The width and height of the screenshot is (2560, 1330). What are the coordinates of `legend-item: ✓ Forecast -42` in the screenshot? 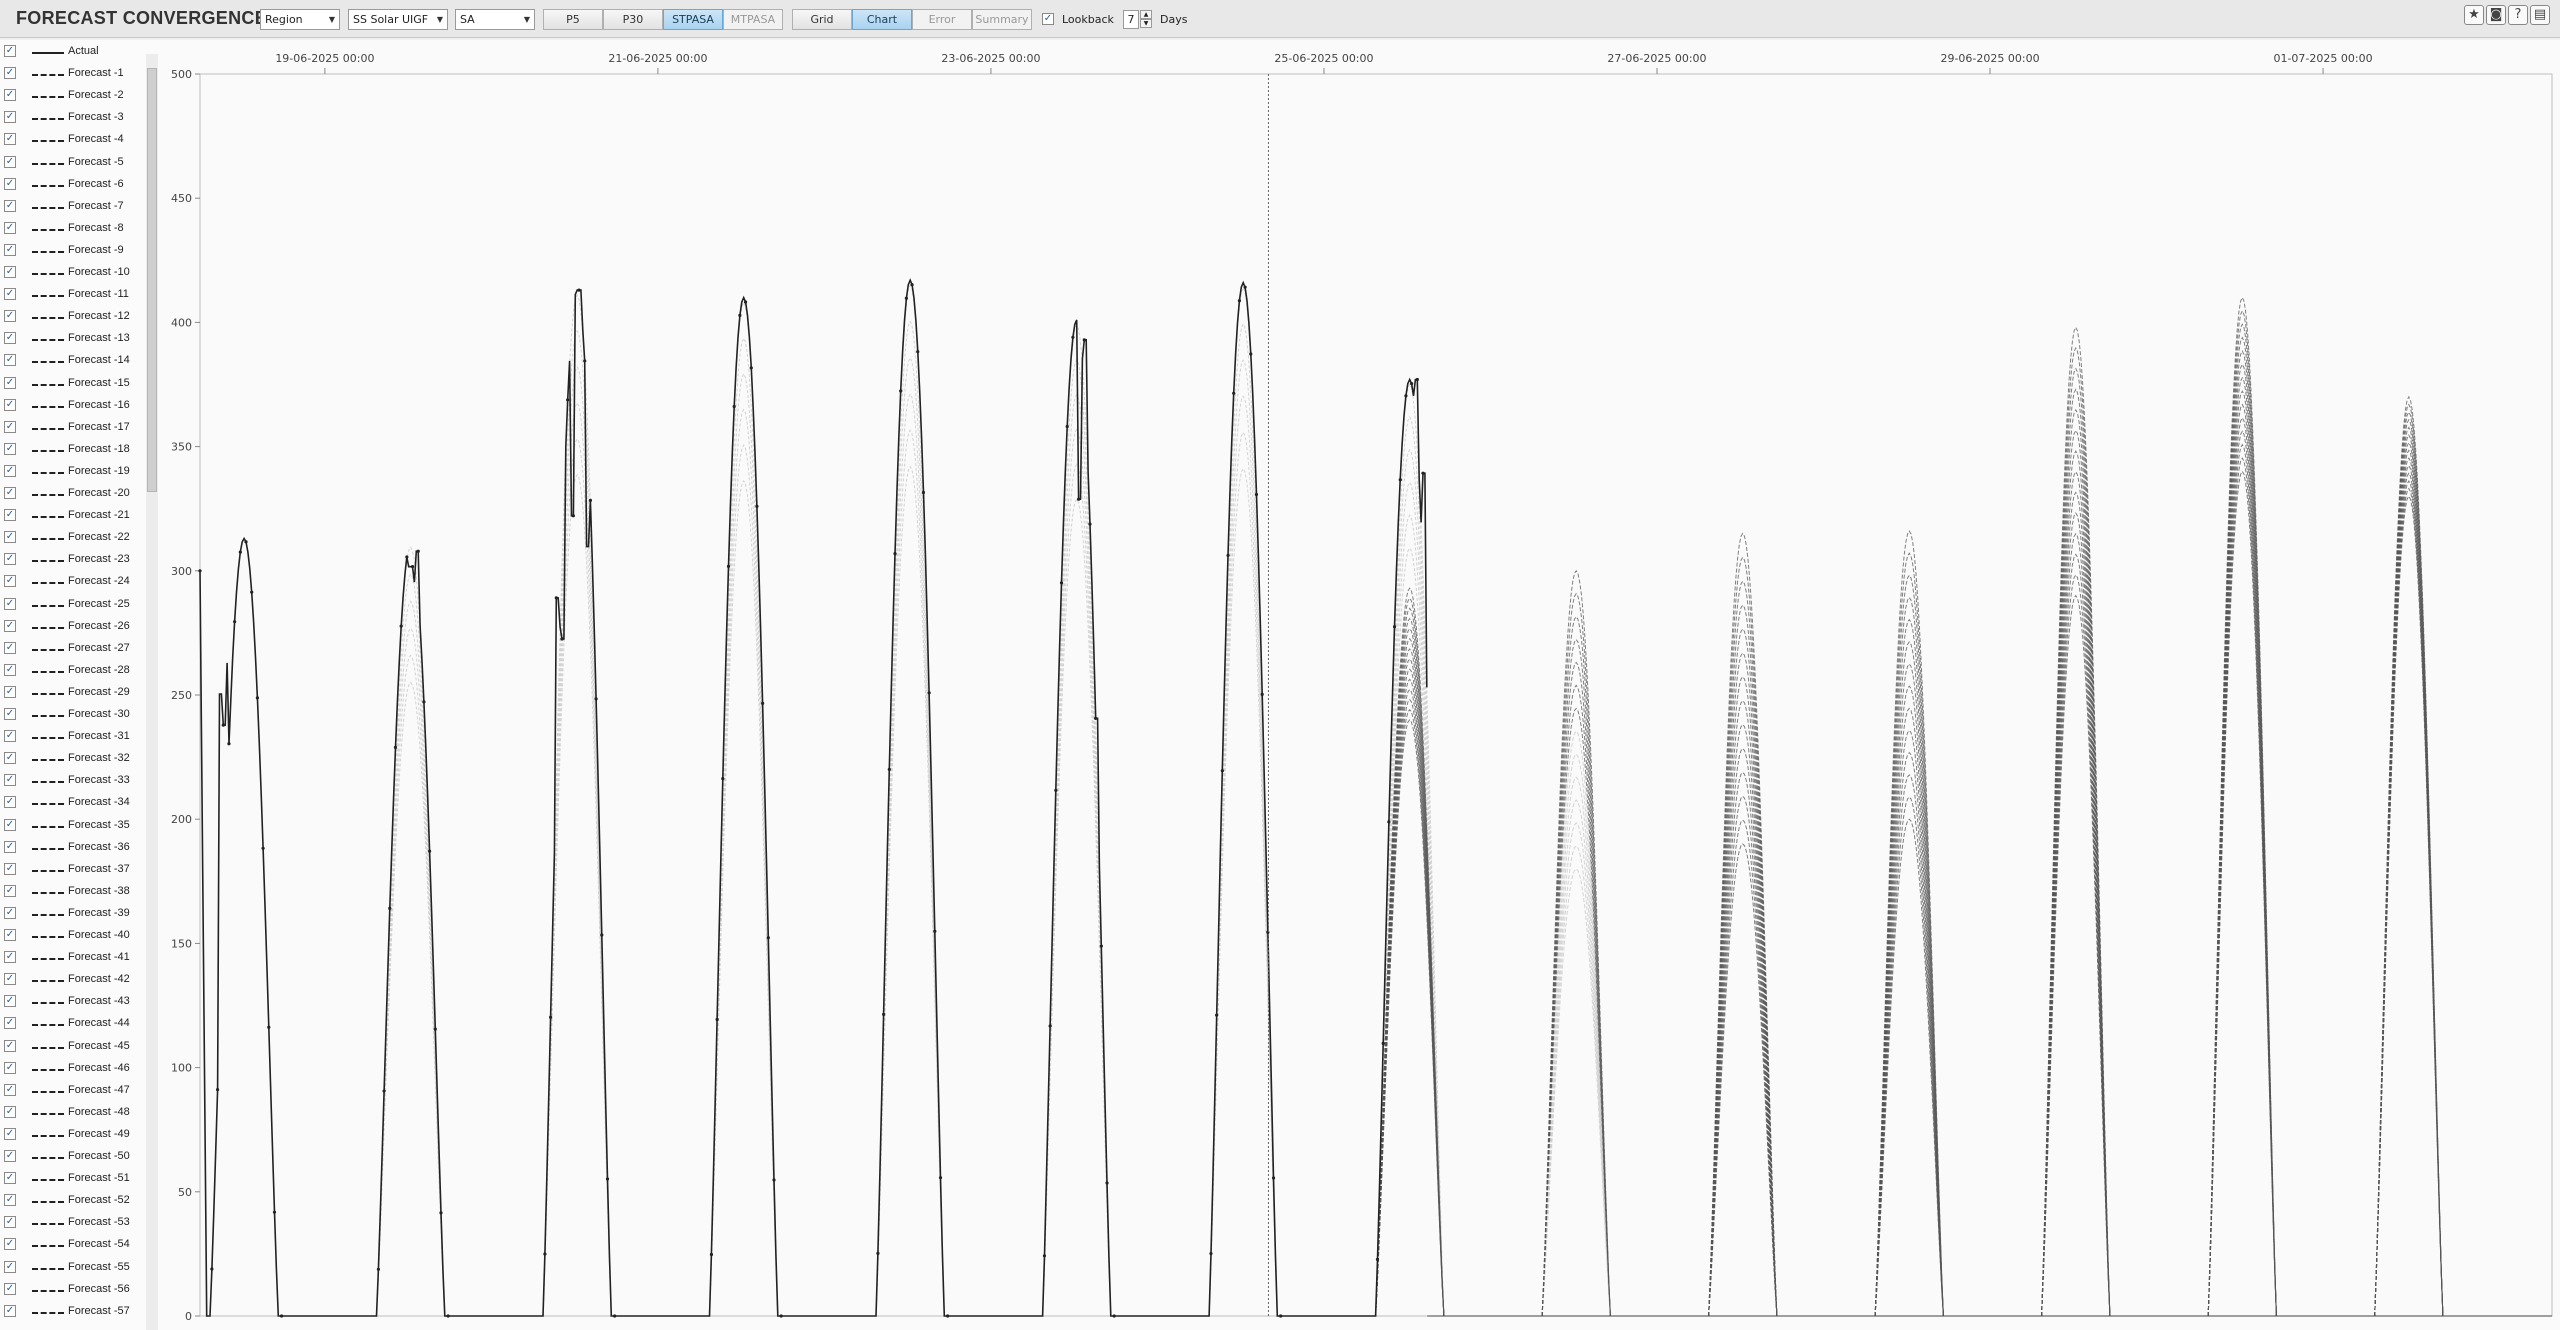 It's located at (74, 981).